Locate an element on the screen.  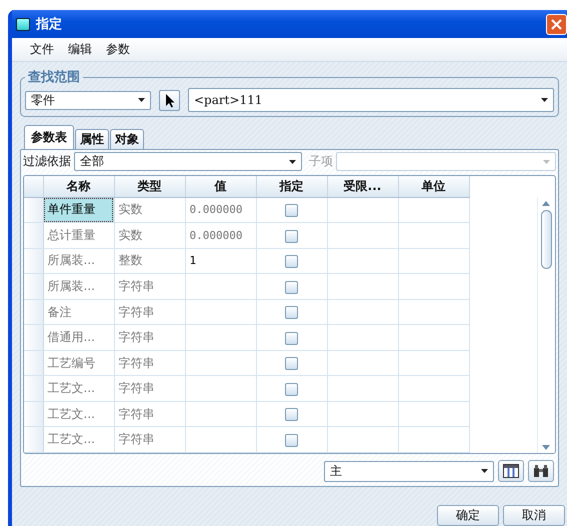
table-cell: 单件重量 is located at coordinates (78, 210).